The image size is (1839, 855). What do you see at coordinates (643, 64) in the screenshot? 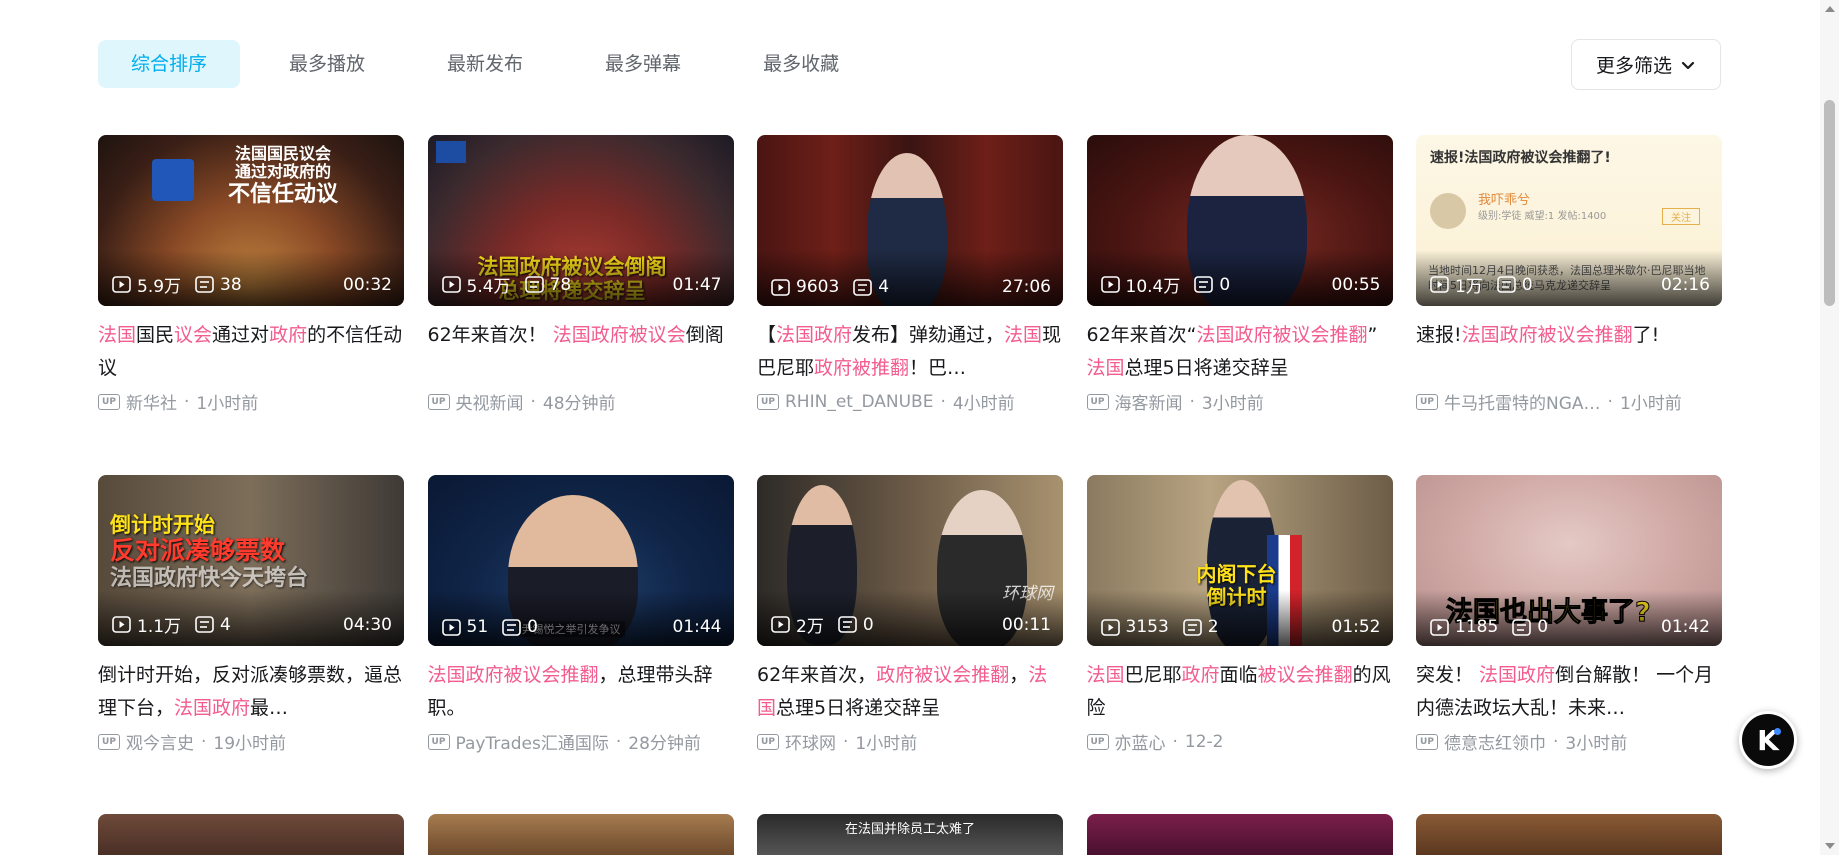
I see `sort-tab-most-danmaku: 最多弹幕` at bounding box center [643, 64].